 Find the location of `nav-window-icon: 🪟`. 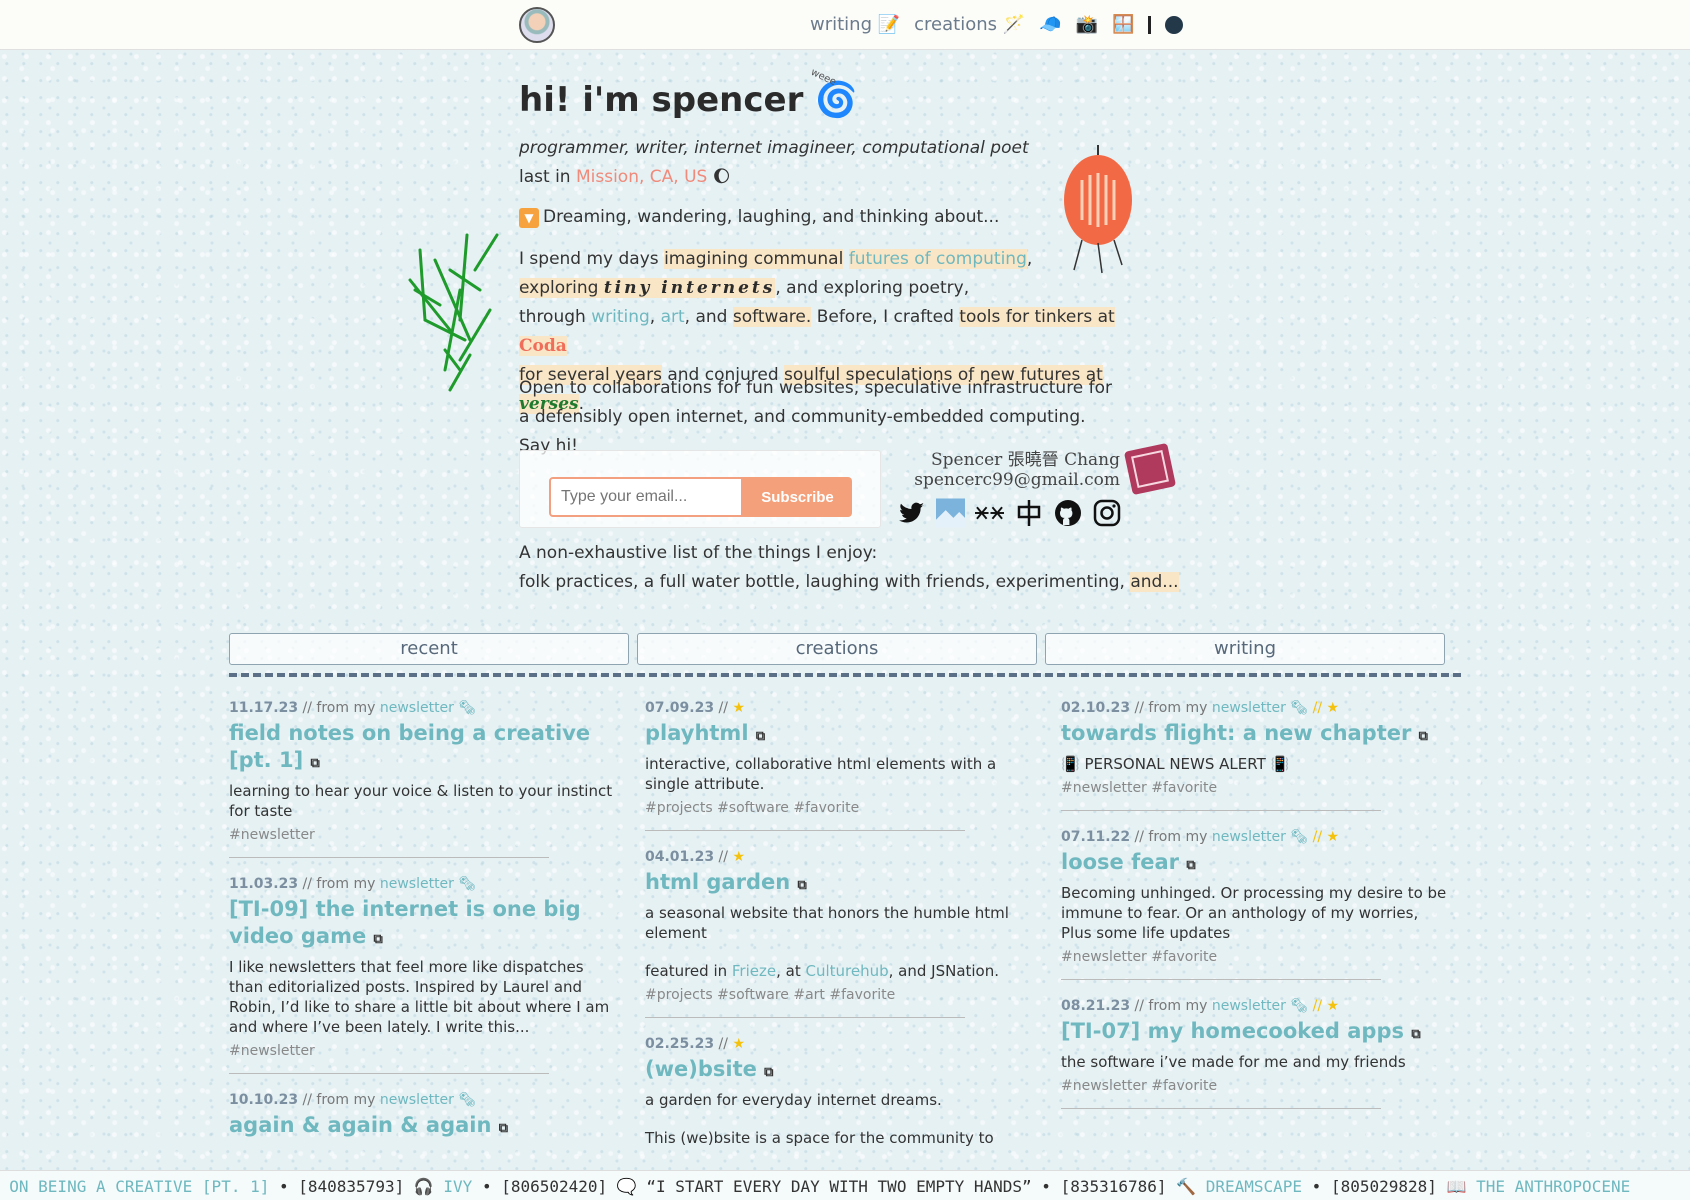

nav-window-icon: 🪟 is located at coordinates (1123, 24).